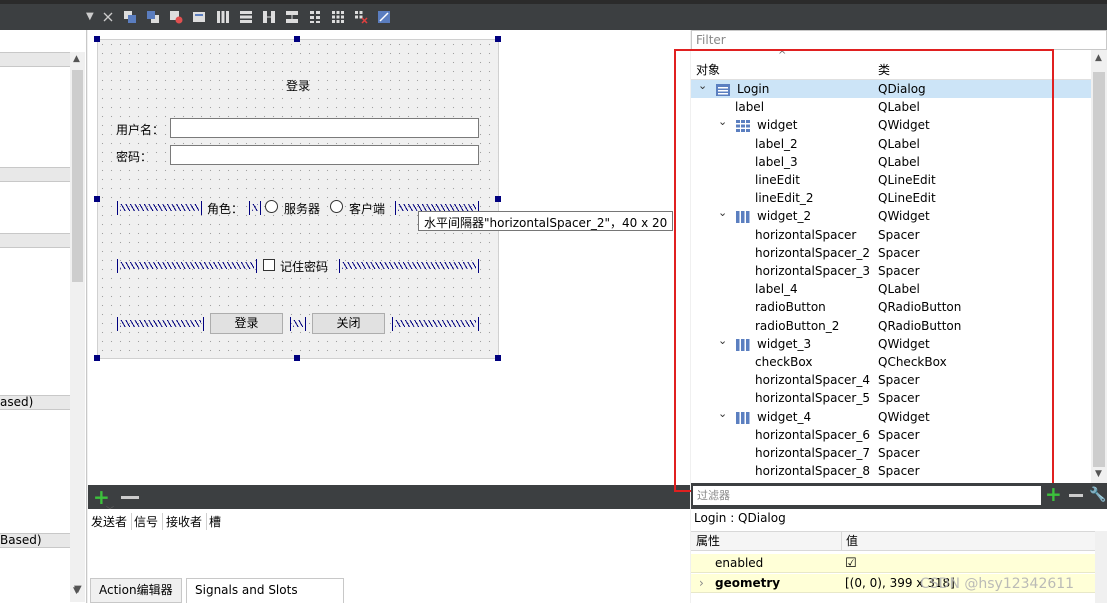  I want to click on property-editor-title: Login : QDialog, so click(740, 518).